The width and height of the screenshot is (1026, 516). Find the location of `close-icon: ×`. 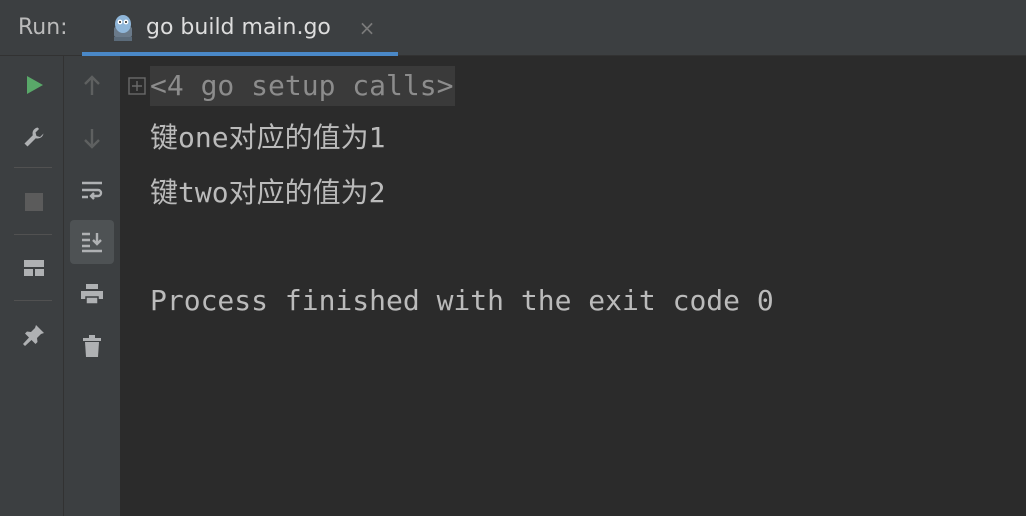

close-icon: × is located at coordinates (367, 28).